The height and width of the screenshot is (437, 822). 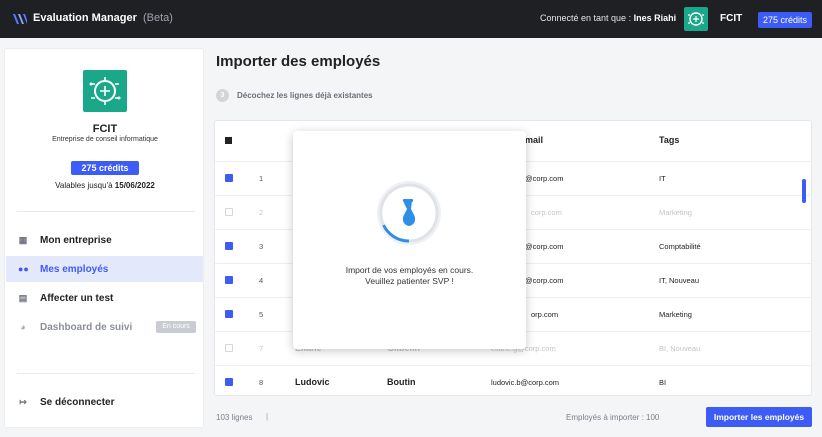 I want to click on import-count: Employés à importer : 100, so click(x=613, y=417).